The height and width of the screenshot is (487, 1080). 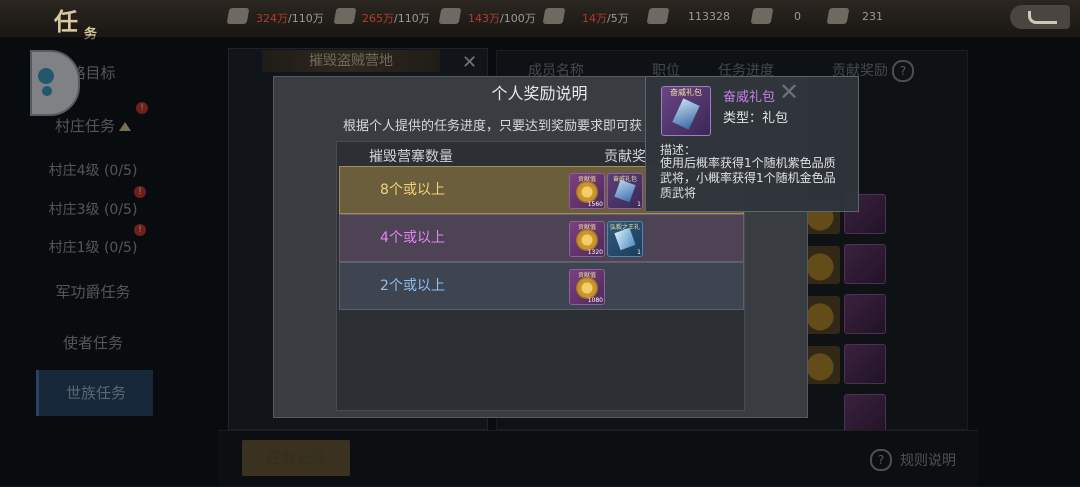 I want to click on item-tag: 奋威礼包, so click(x=686, y=92).